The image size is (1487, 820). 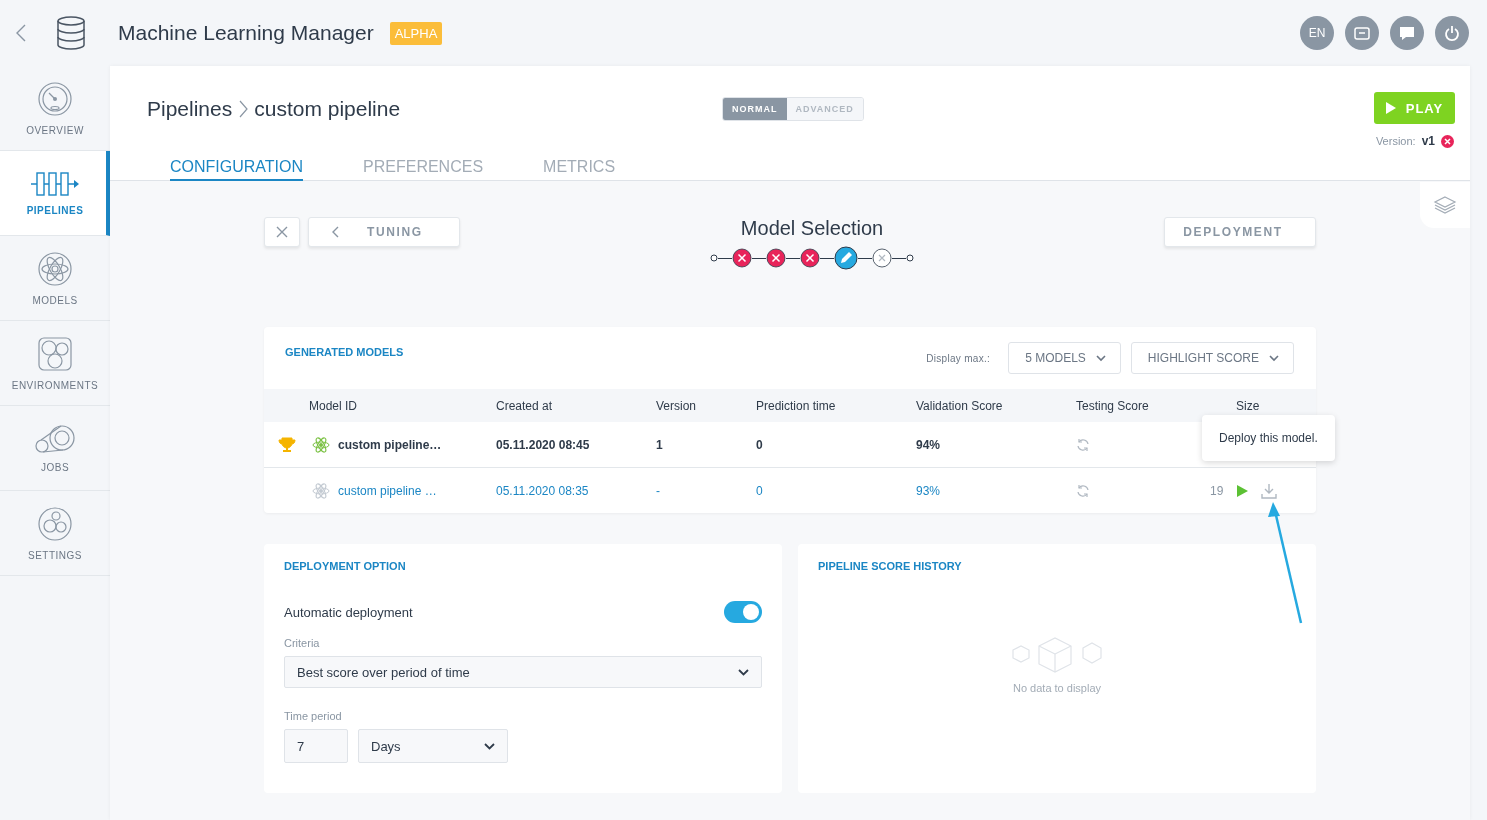 I want to click on cells-icon, so click(x=55, y=353).